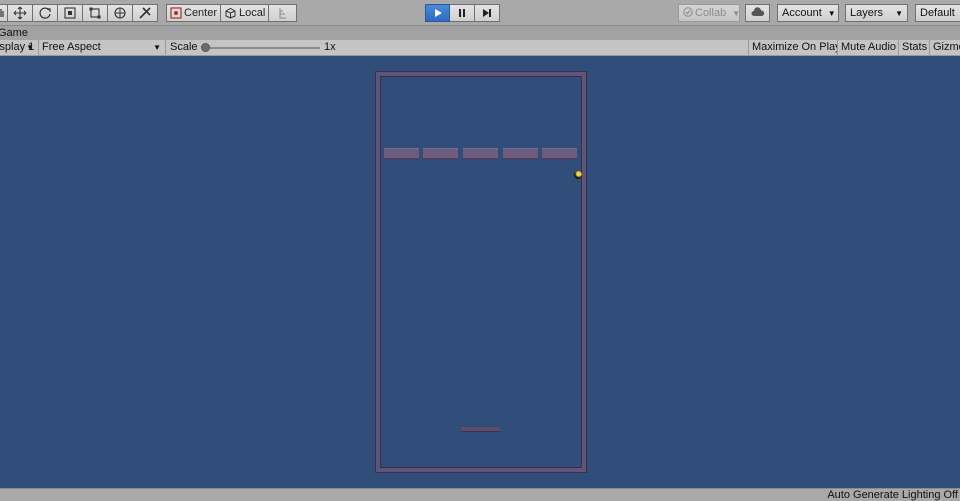  I want to click on move-tool-button, so click(20, 13).